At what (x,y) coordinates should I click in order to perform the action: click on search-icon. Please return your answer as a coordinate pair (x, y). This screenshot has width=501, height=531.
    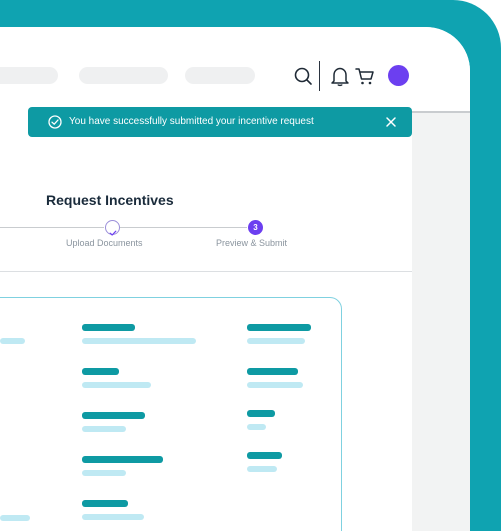
    Looking at the image, I should click on (303, 76).